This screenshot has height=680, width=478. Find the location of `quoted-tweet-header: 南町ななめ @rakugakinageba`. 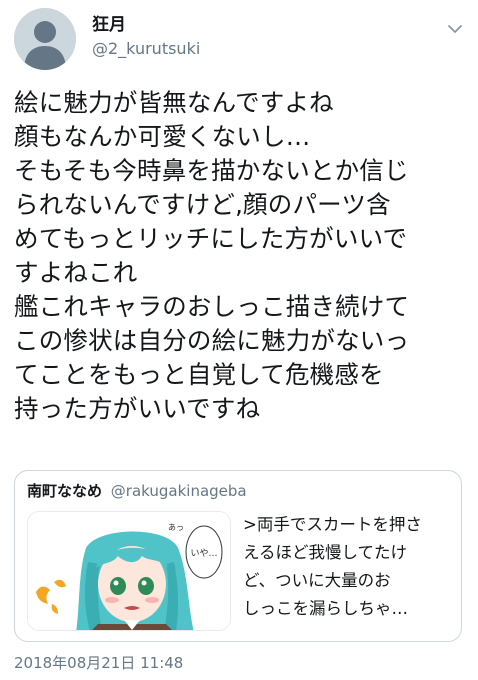

quoted-tweet-header: 南町ななめ @rakugakinageba is located at coordinates (137, 491).